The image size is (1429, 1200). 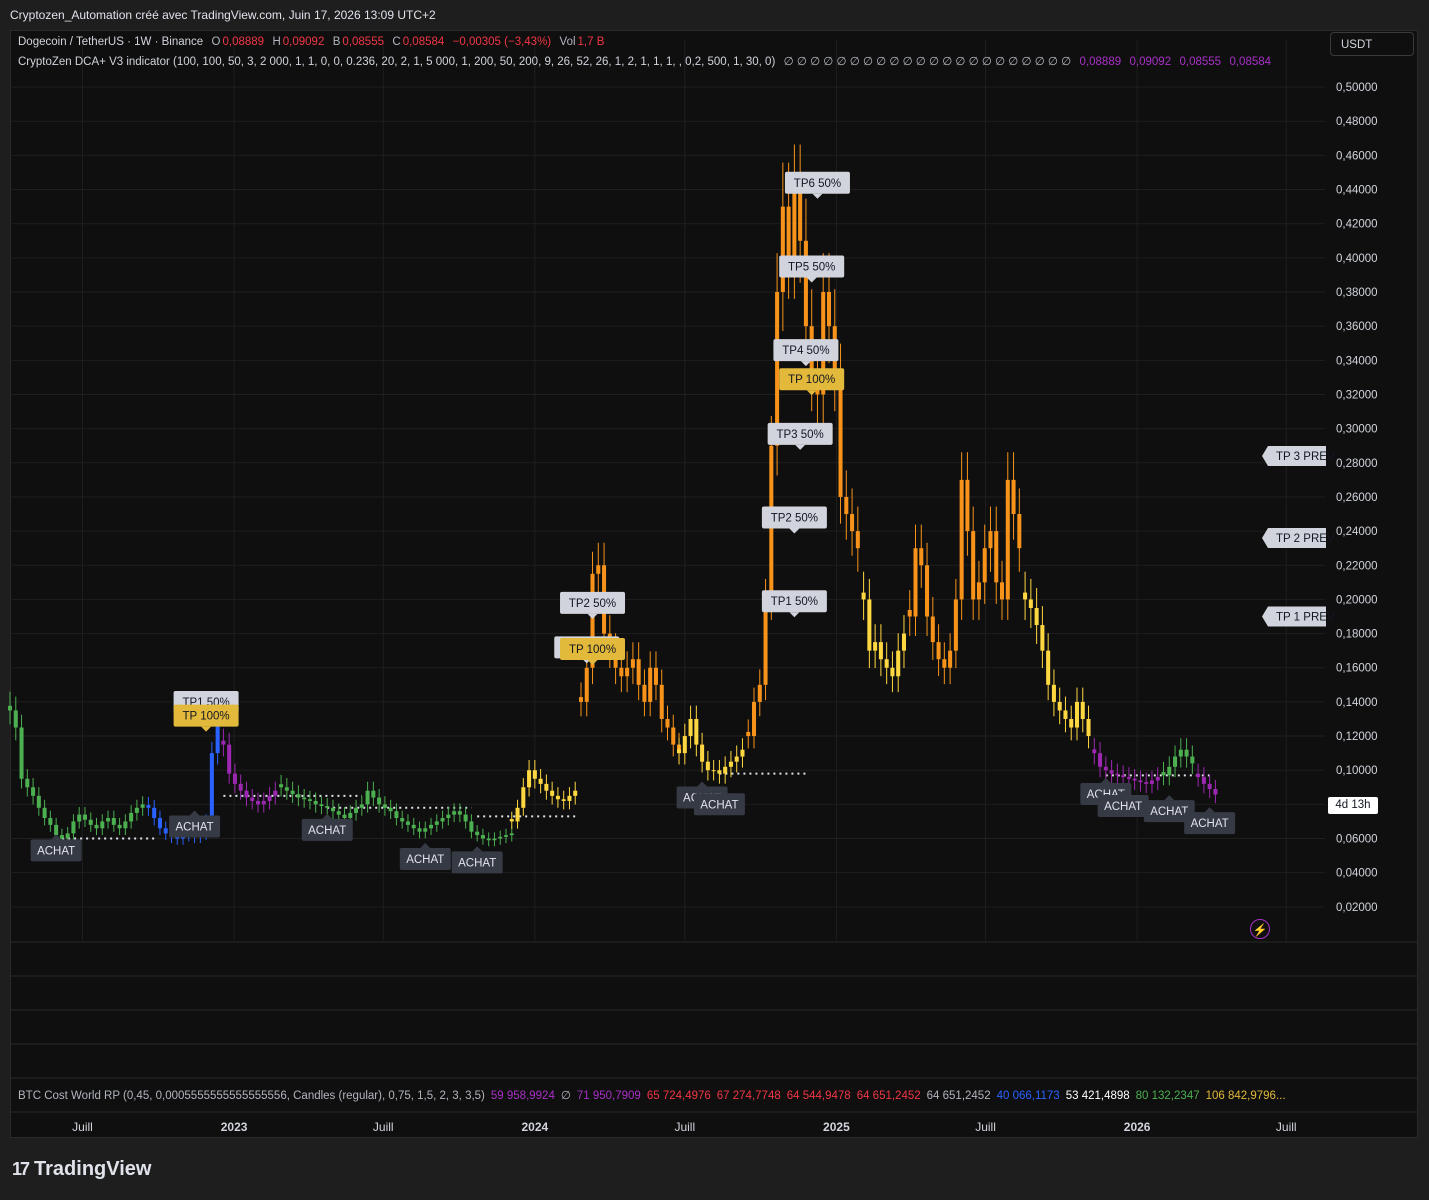 What do you see at coordinates (110, 42) in the screenshot?
I see `symbol-name: Dogecoin / TetherUS · 1W · Binance` at bounding box center [110, 42].